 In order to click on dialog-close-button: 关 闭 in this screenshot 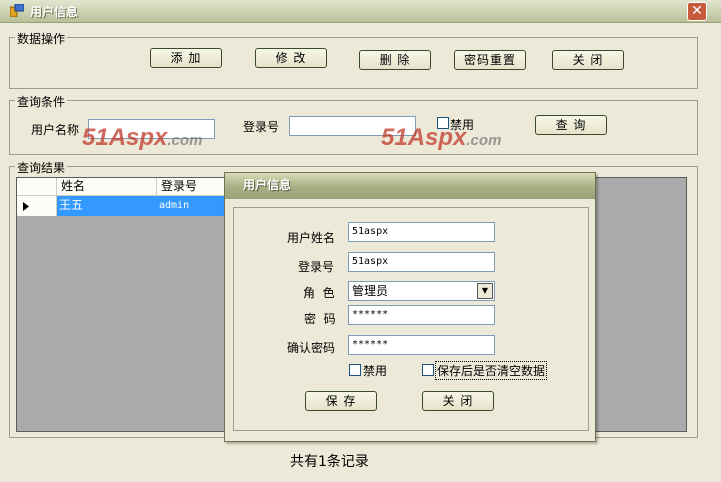, I will do `click(458, 401)`.